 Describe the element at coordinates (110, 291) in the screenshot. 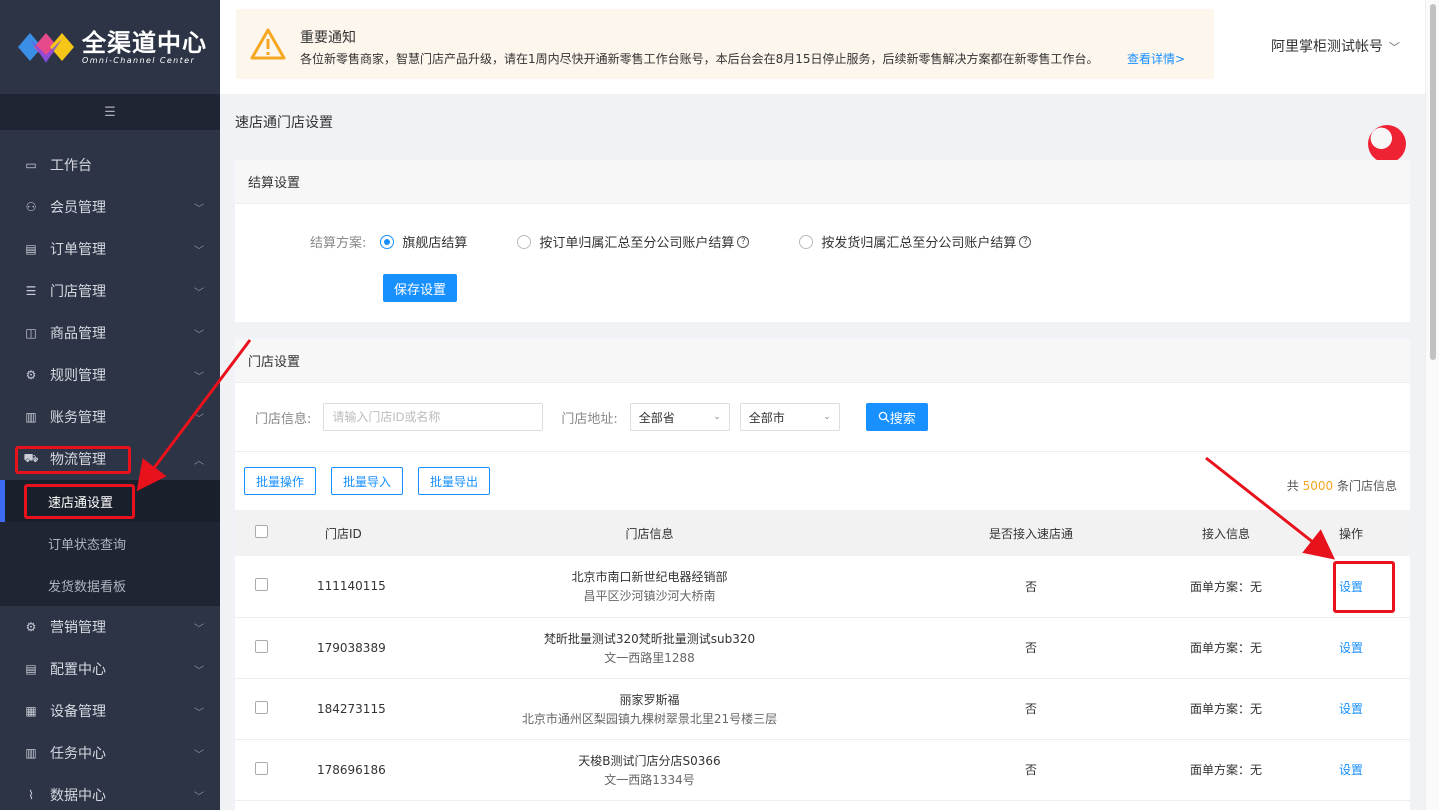

I see `sidebar-item-3: ☰ 门店管理 ﹀` at that location.